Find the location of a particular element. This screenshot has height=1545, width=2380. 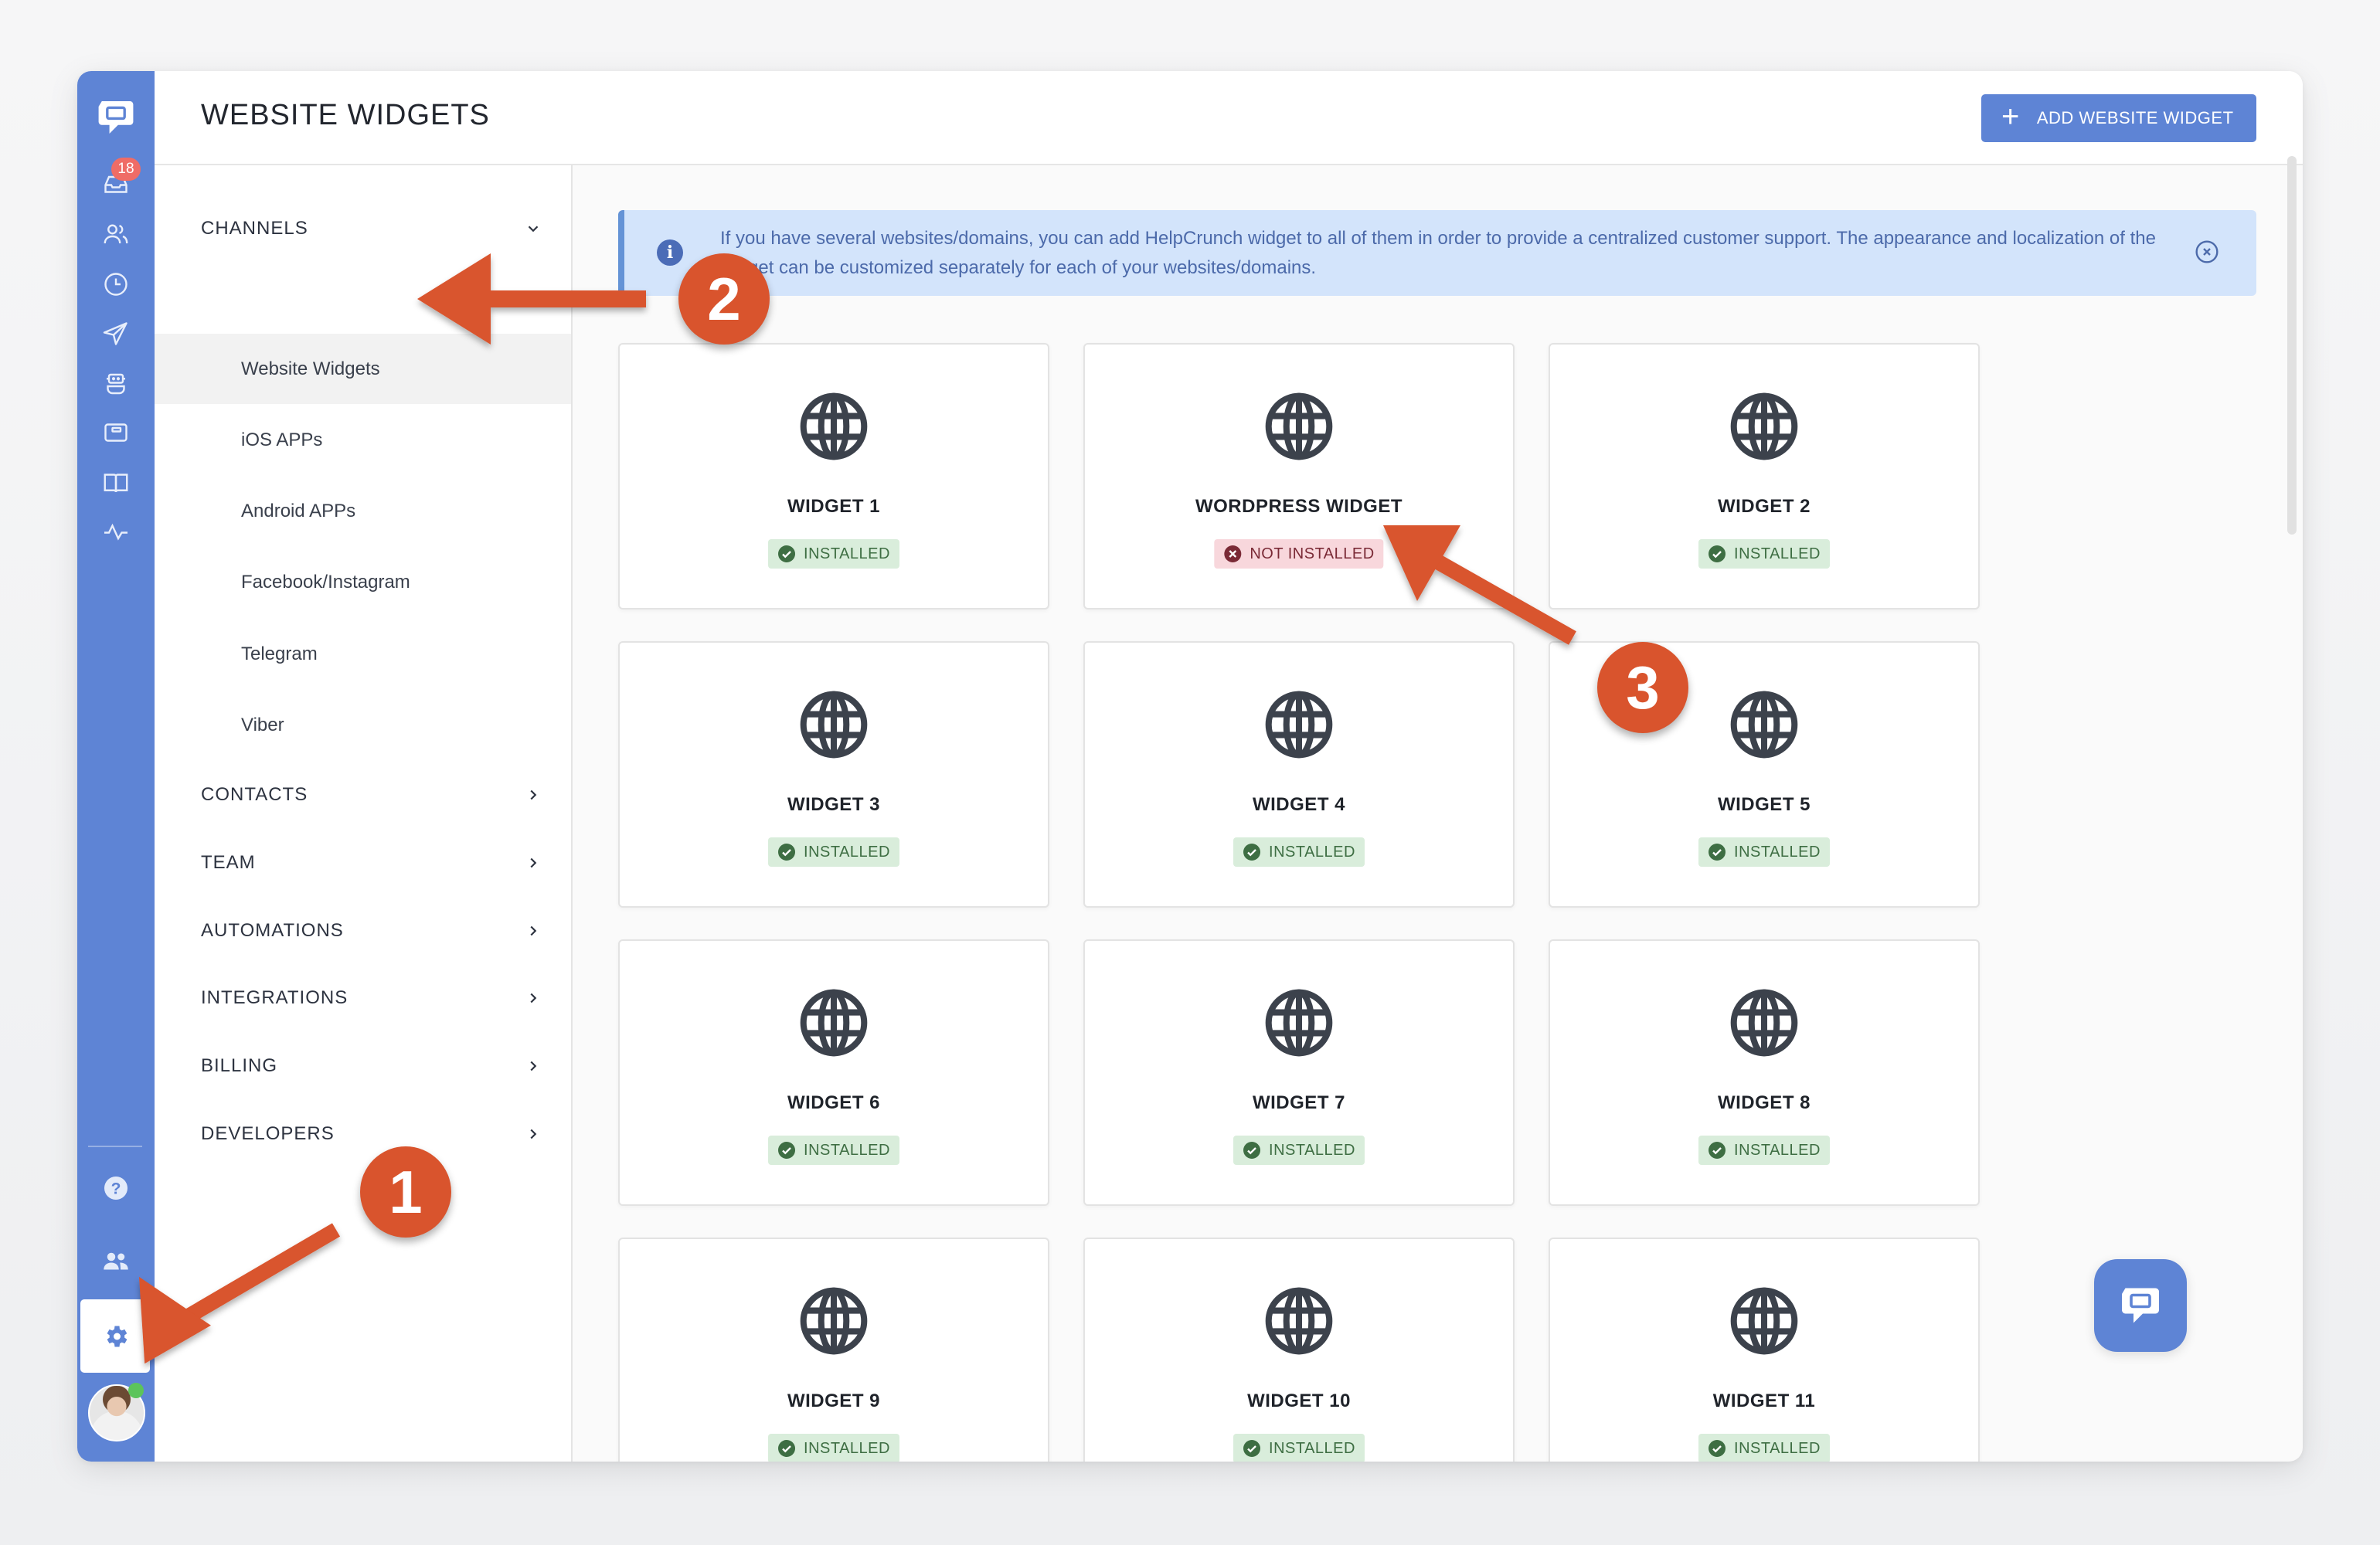

submenu-item-android-apps: Android APPs is located at coordinates (363, 511).